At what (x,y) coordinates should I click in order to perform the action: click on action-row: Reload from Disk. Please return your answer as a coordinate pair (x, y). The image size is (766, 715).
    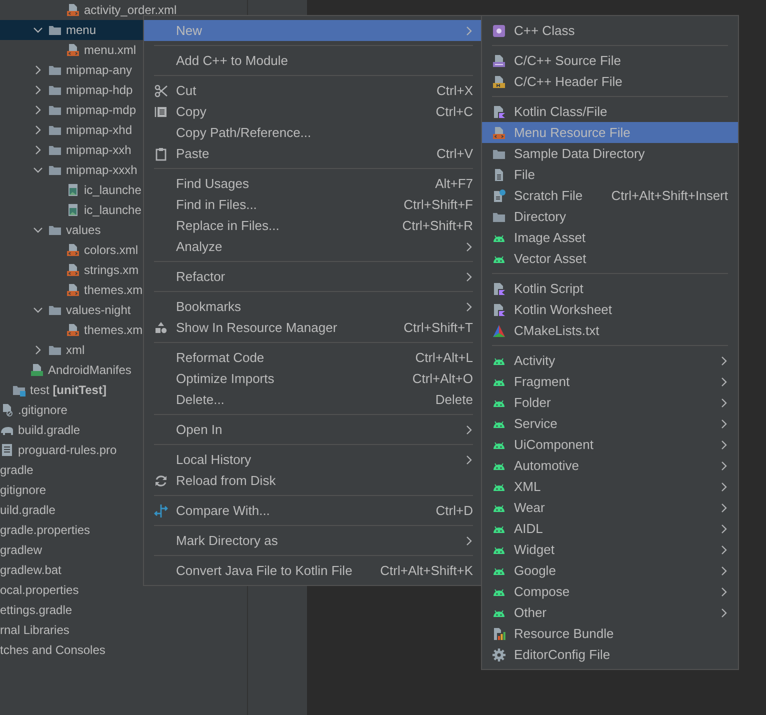
    Looking at the image, I should click on (313, 480).